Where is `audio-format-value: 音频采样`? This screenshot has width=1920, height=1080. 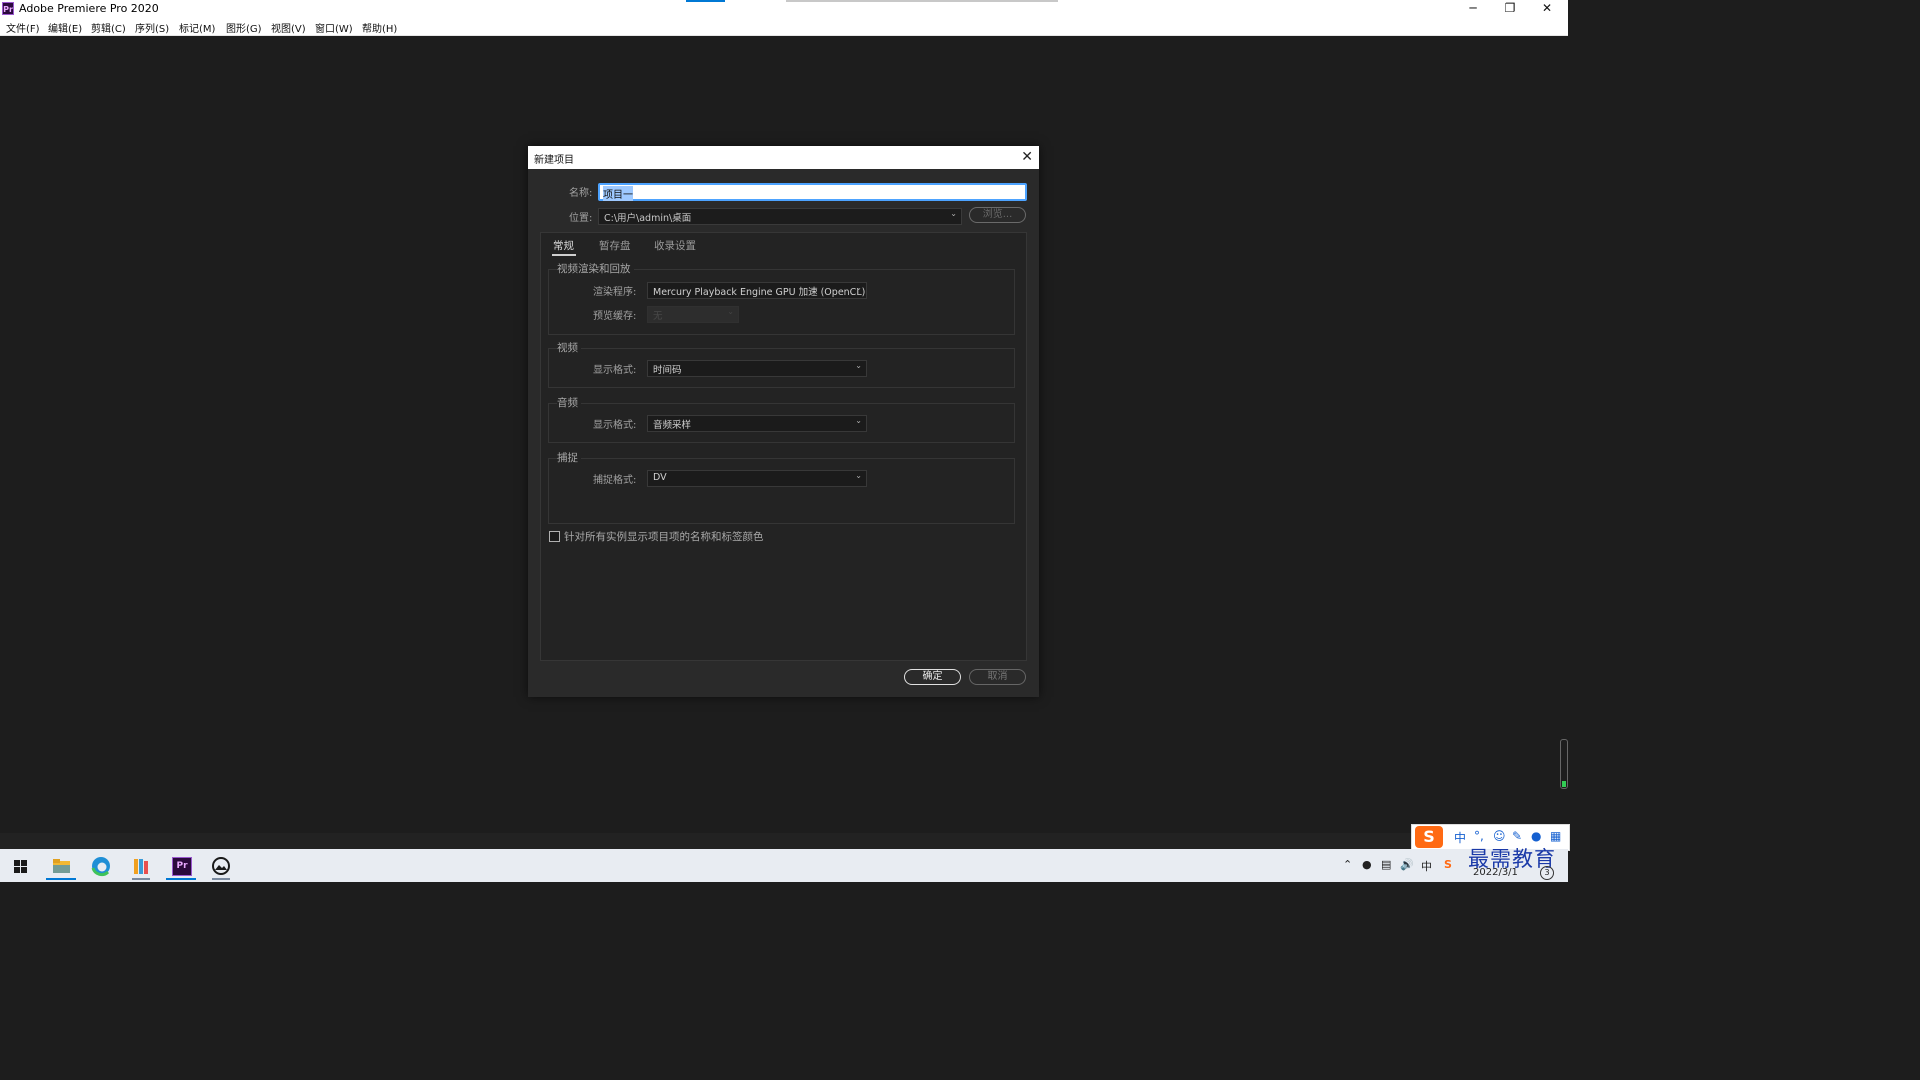 audio-format-value: 音频采样 is located at coordinates (672, 425).